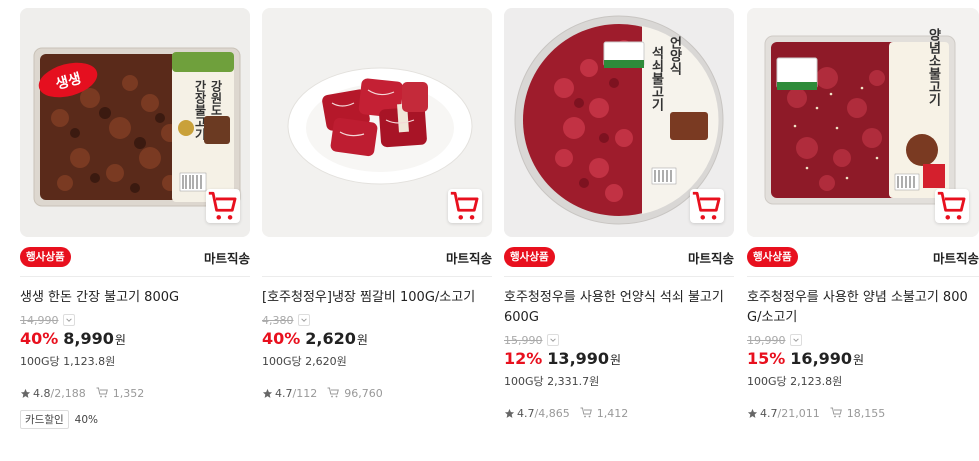  Describe the element at coordinates (523, 358) in the screenshot. I see `discount-rate: 12%` at that location.